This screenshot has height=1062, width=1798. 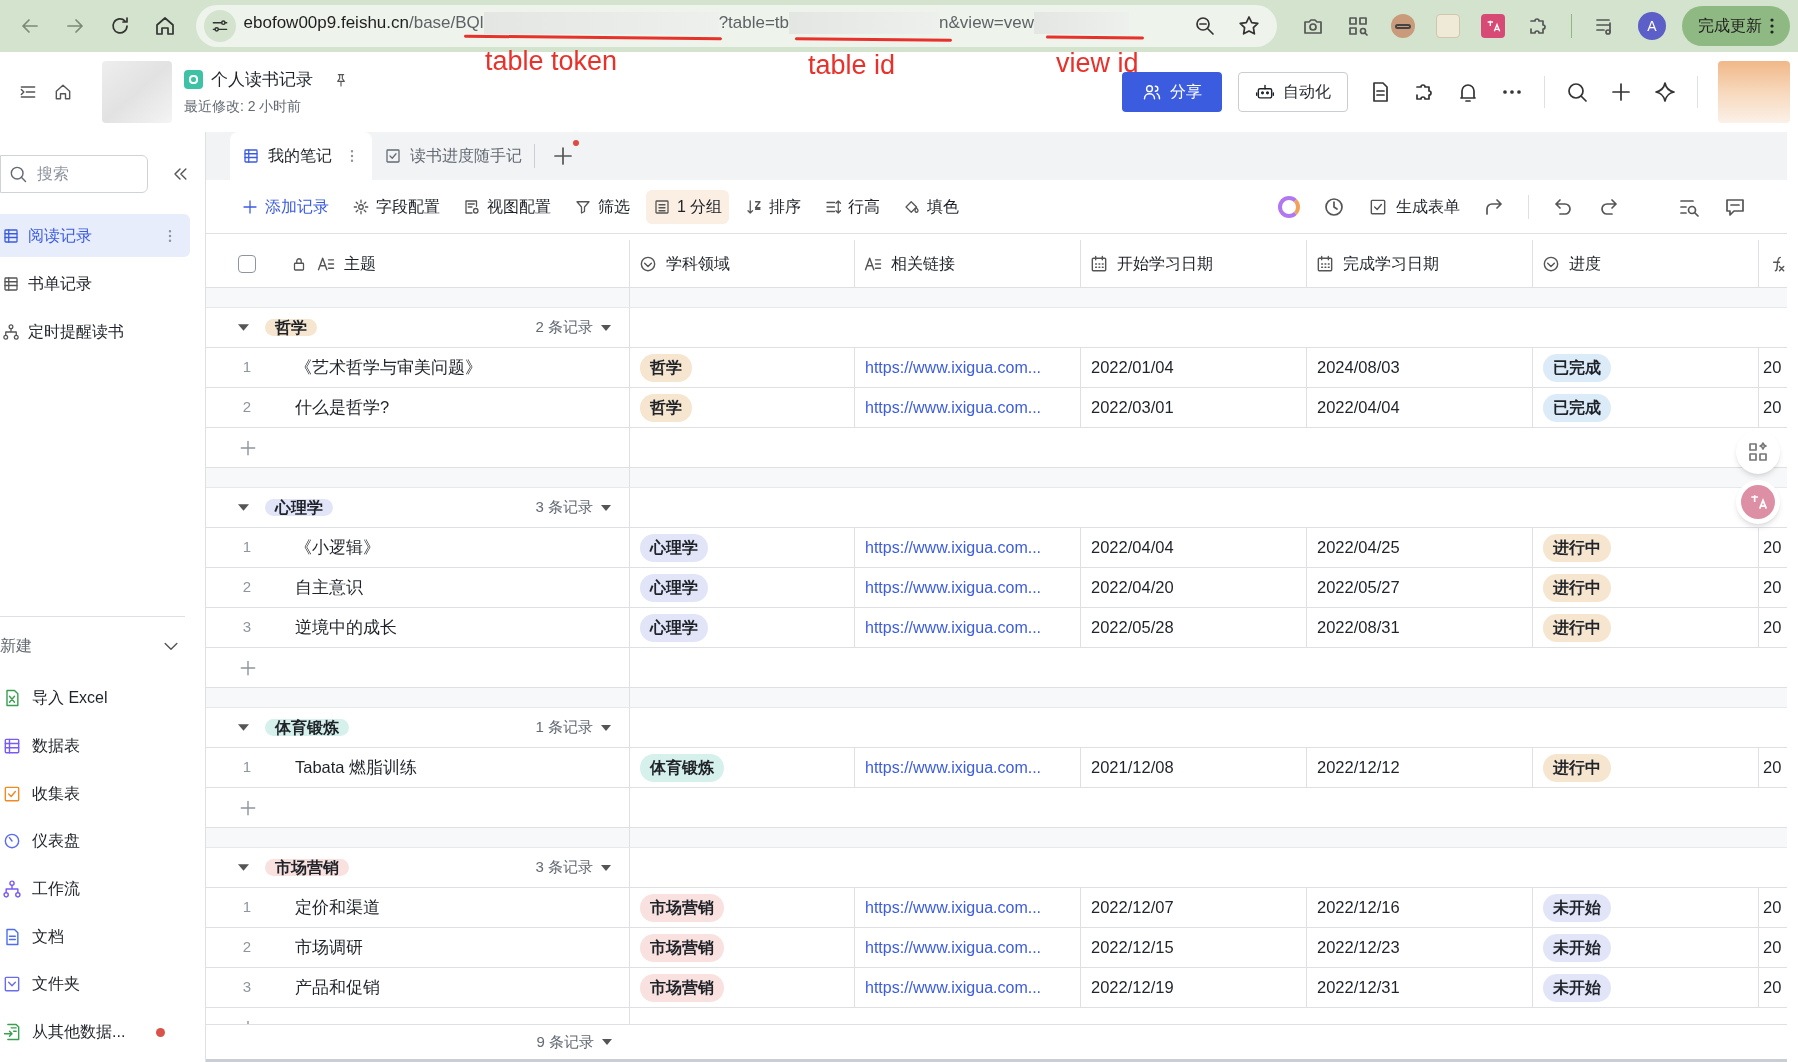 I want to click on qr-code-icon, so click(x=1358, y=26).